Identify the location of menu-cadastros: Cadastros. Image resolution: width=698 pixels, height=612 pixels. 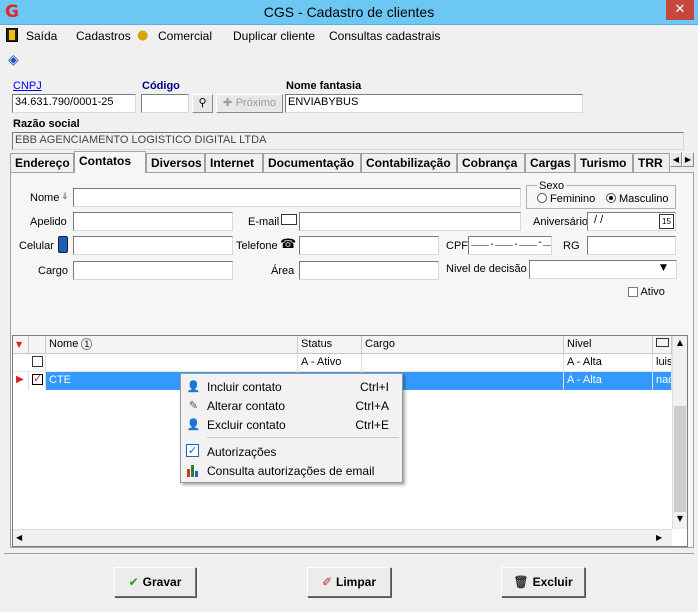
(103, 36).